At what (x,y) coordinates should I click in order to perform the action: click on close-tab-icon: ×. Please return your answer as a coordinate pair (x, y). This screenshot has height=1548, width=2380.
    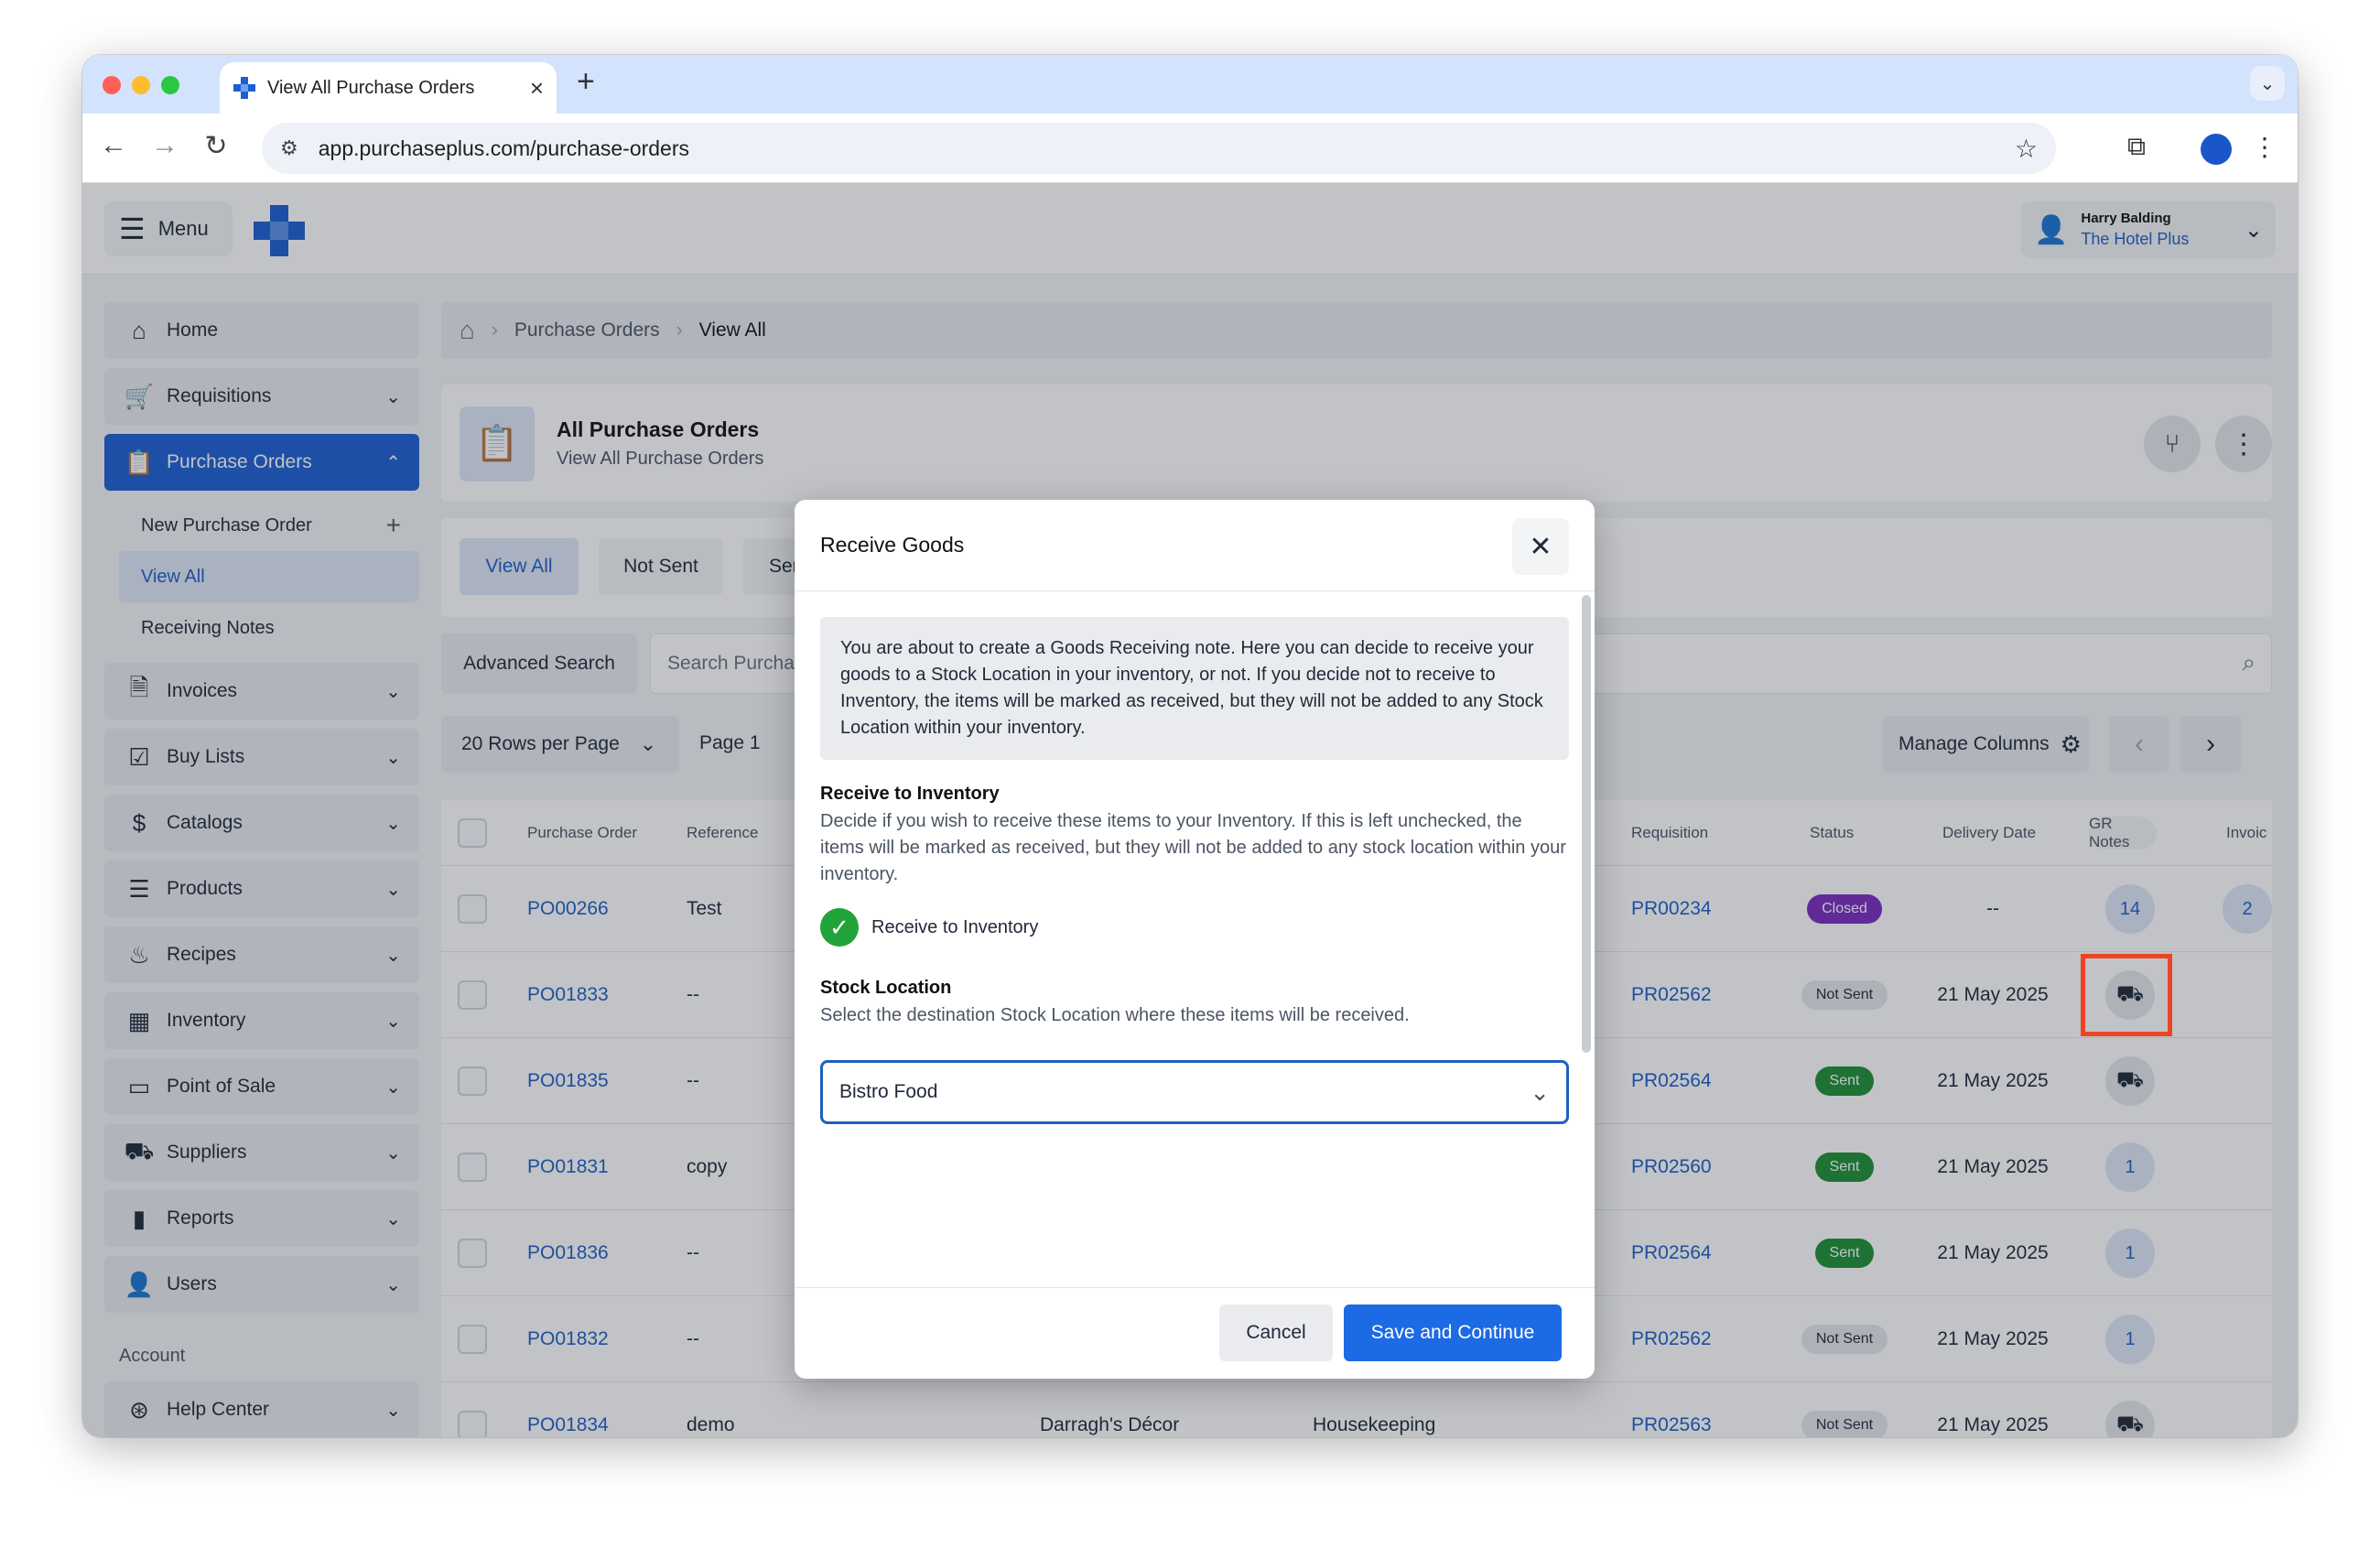
    Looking at the image, I should click on (537, 88).